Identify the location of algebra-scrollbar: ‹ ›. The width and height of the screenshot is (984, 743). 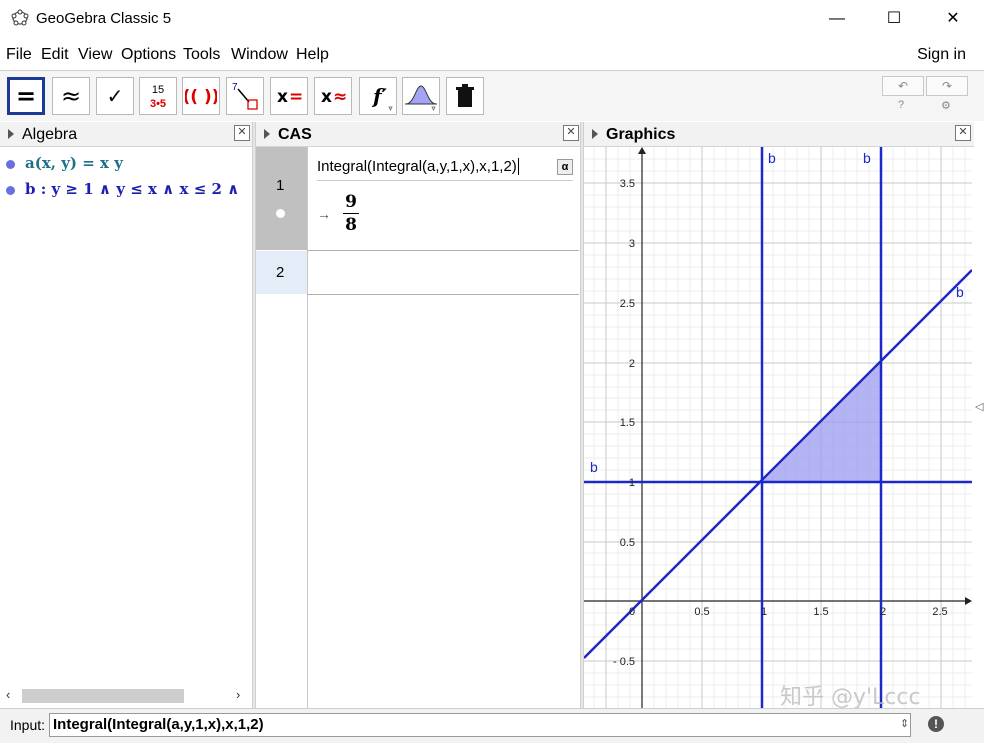
(126, 696).